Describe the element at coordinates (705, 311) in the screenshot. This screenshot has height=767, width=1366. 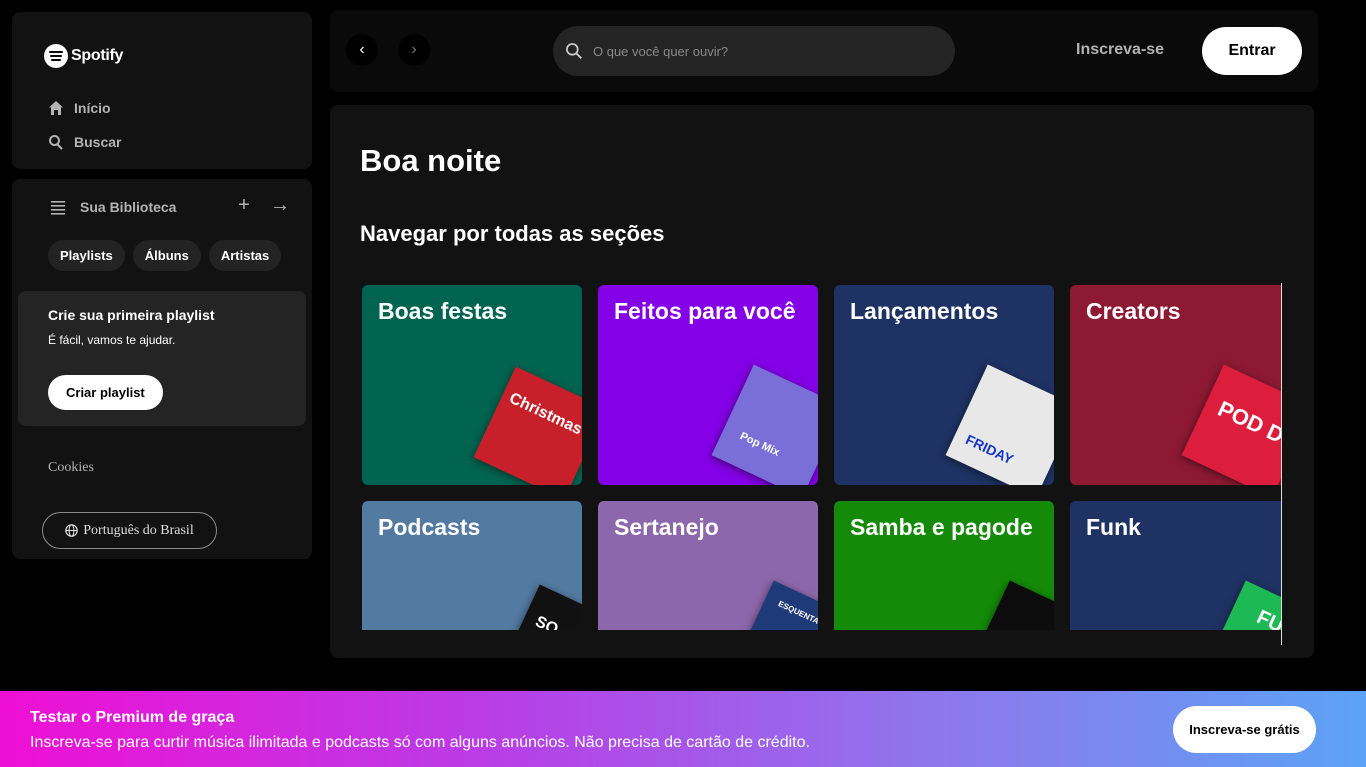
I see `genre-card-title: Feitos para você` at that location.